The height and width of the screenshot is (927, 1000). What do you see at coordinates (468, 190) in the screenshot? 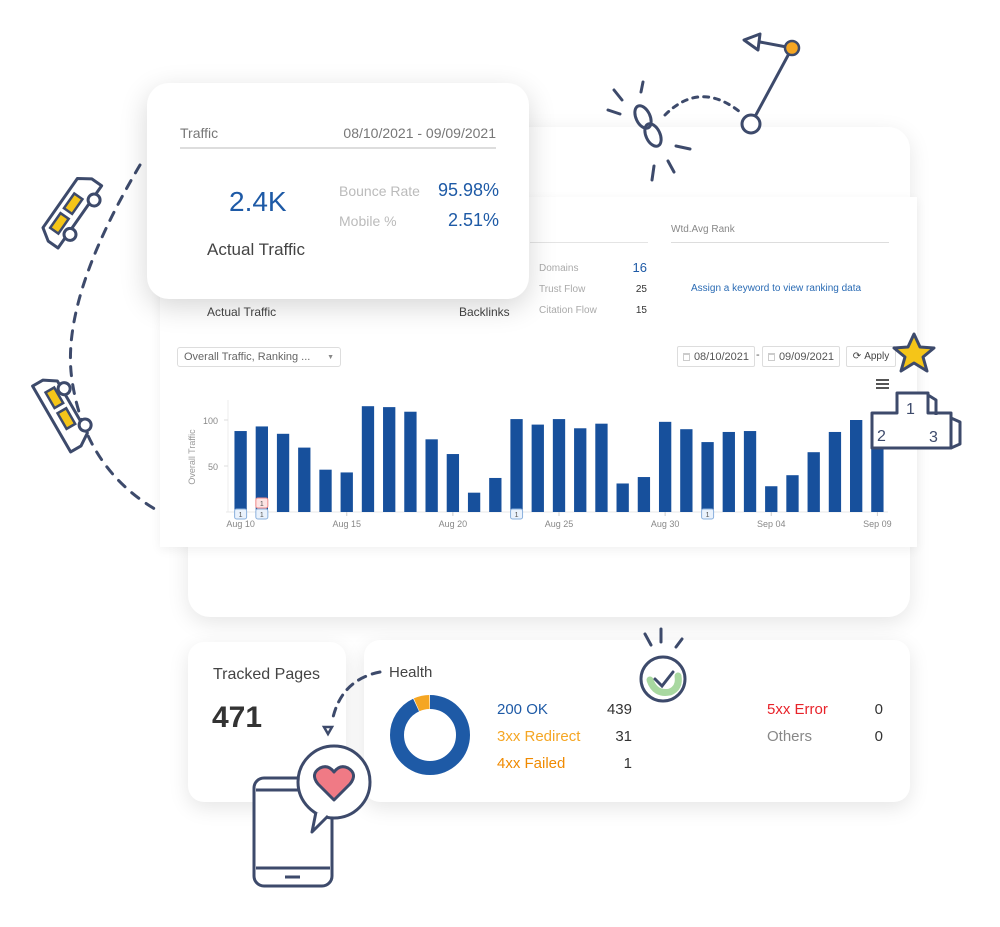
I see `bounce-rate-value: 95.98%` at bounding box center [468, 190].